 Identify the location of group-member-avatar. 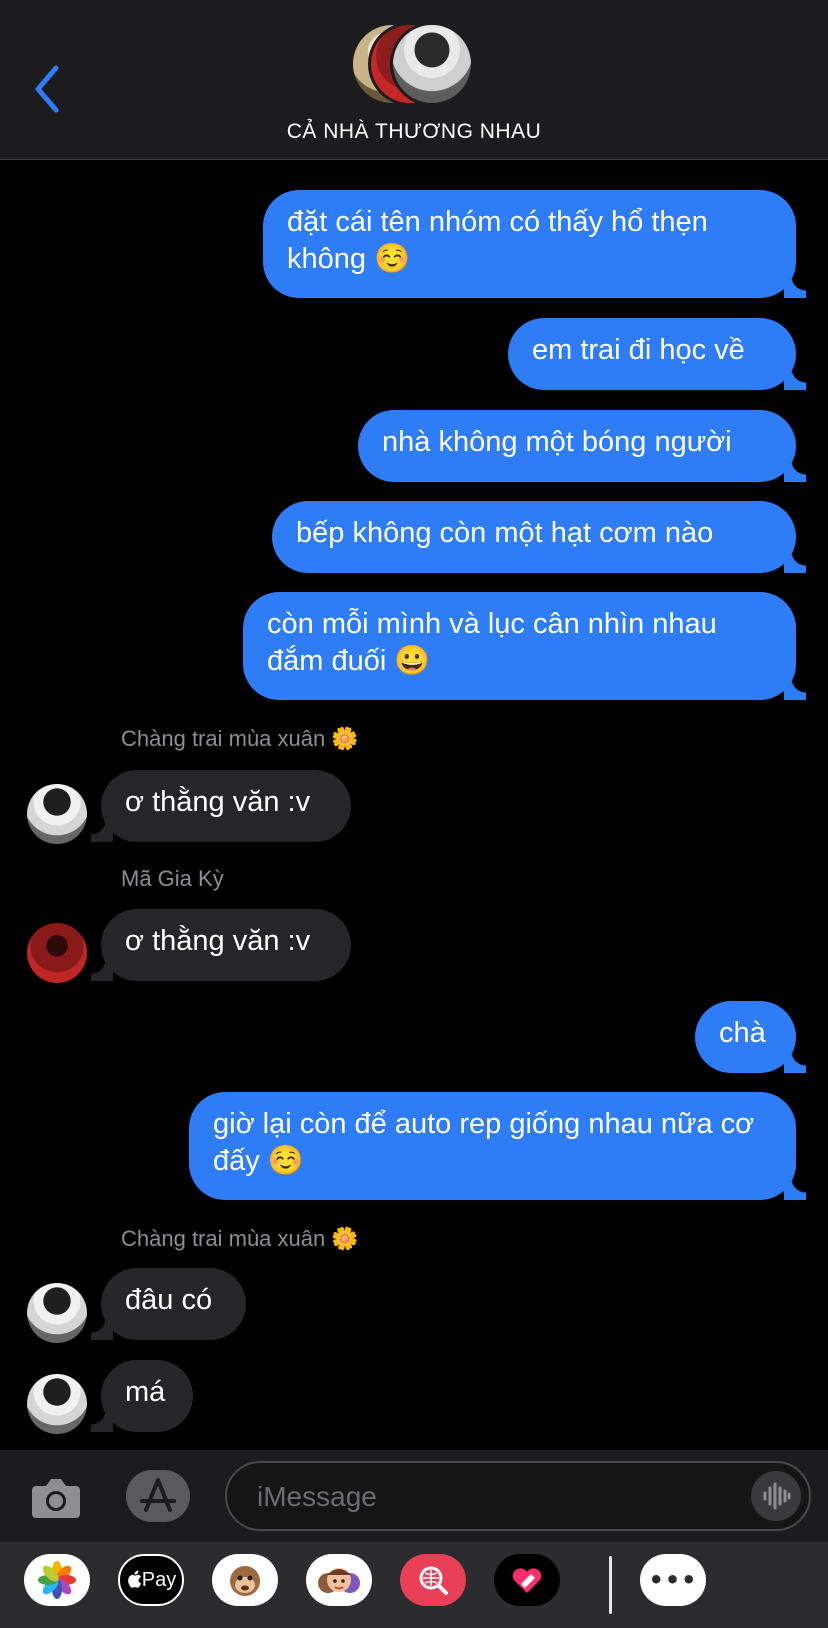
(432, 64).